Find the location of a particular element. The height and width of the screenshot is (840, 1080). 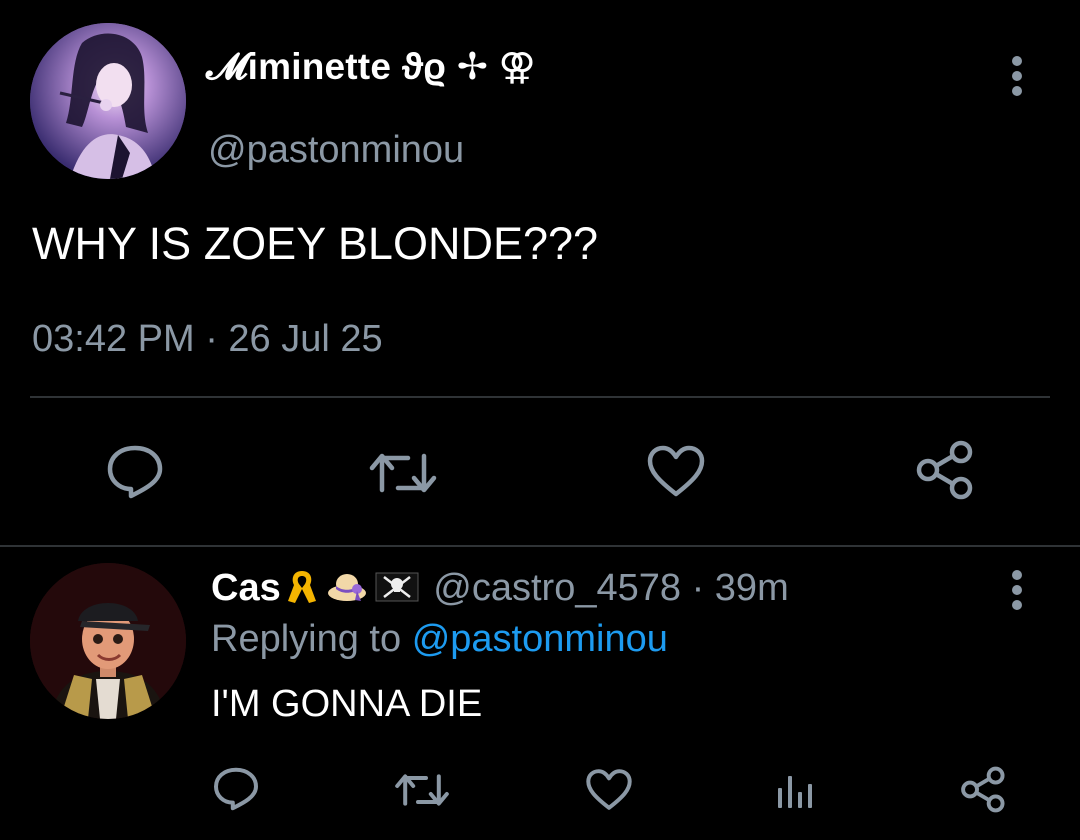

reply-header: Cas @castro_4578 · 39m is located at coordinates (500, 591).